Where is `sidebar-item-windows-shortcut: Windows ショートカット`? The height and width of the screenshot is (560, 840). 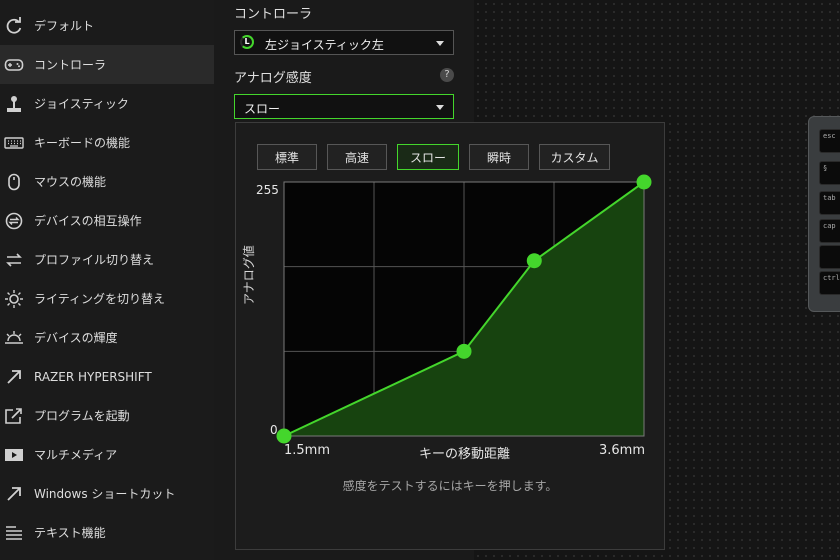 sidebar-item-windows-shortcut: Windows ショートカット is located at coordinates (107, 493).